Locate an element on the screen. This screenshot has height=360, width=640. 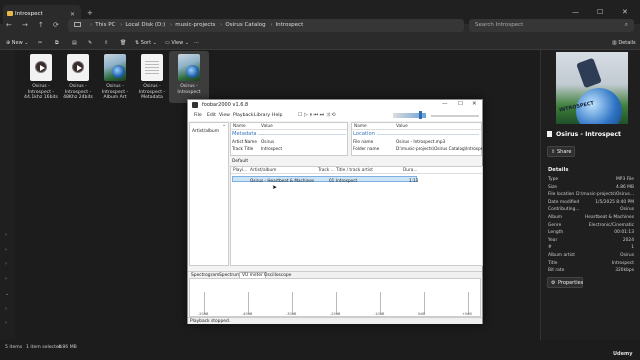
back-icon: ← is located at coordinates (9, 25).